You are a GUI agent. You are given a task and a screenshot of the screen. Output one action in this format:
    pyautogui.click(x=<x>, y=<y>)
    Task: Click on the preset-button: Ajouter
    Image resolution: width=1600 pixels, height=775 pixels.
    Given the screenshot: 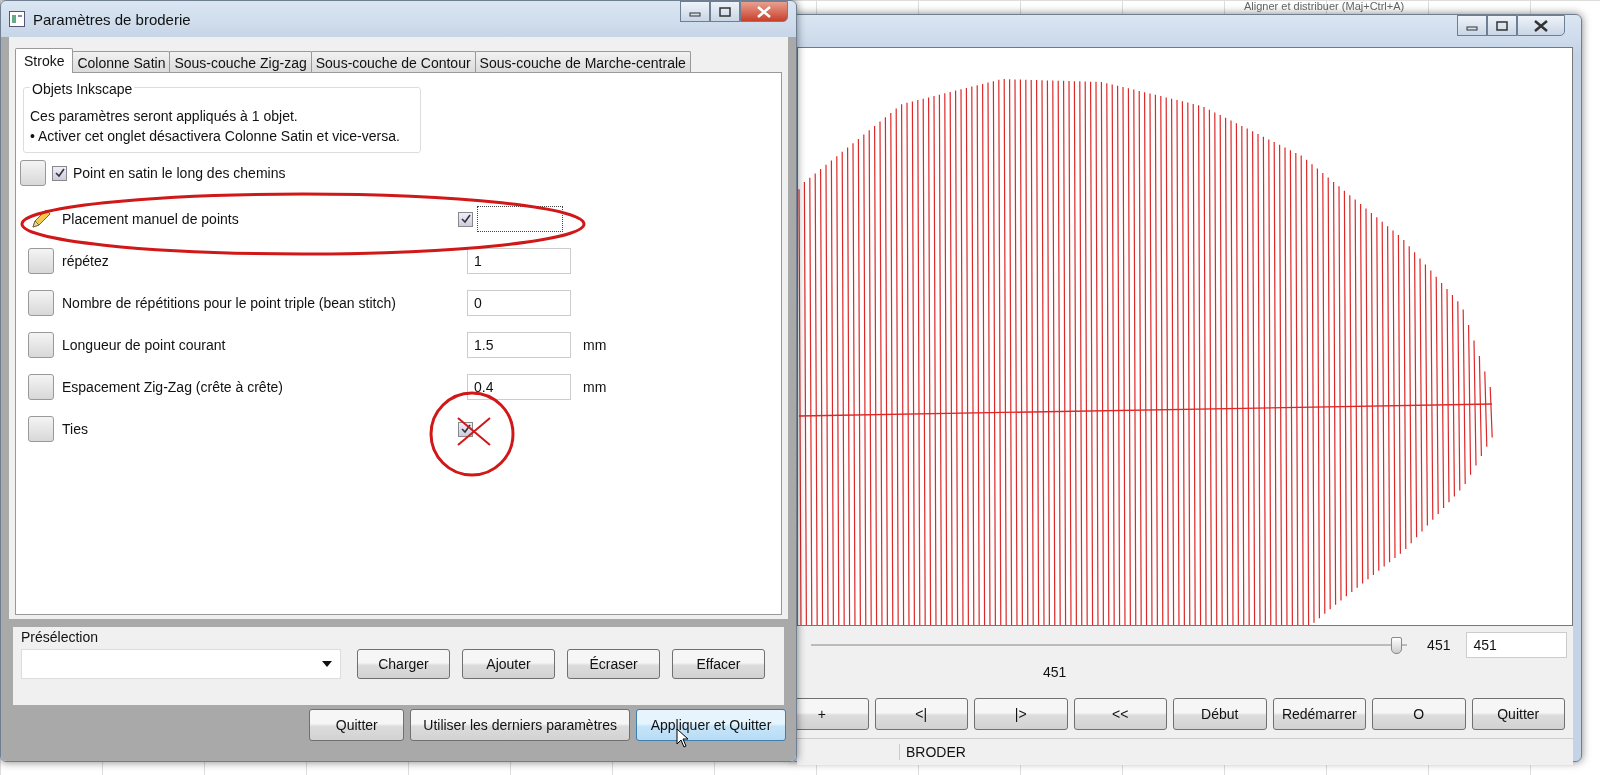 What is the action you would take?
    pyautogui.click(x=508, y=664)
    